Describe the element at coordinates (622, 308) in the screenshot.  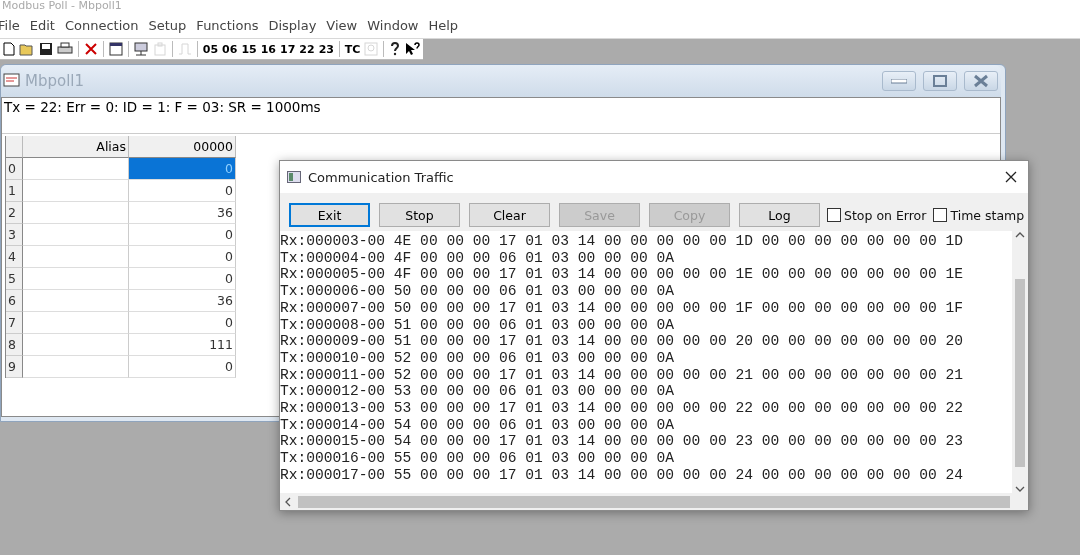
I see `traffic-line: Rx:000007-00 50 00 00 00 17 01 03 14 00 00 00 00 00 1F 00 00 00 00 00 00 00 1F` at that location.